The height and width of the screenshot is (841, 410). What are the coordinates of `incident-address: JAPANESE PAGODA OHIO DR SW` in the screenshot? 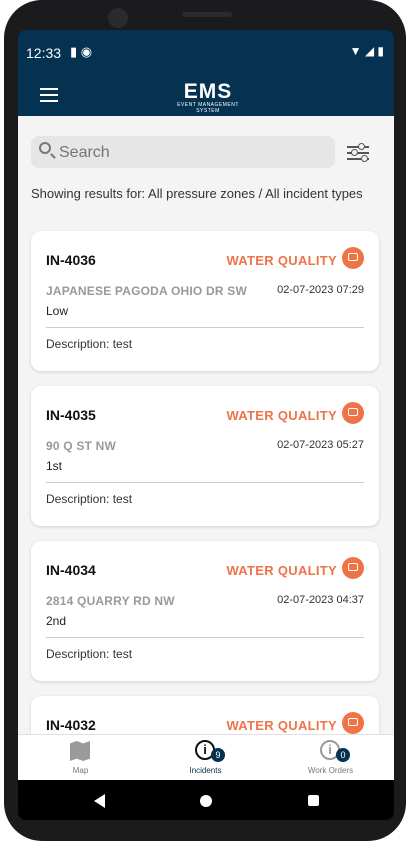 It's located at (146, 291).